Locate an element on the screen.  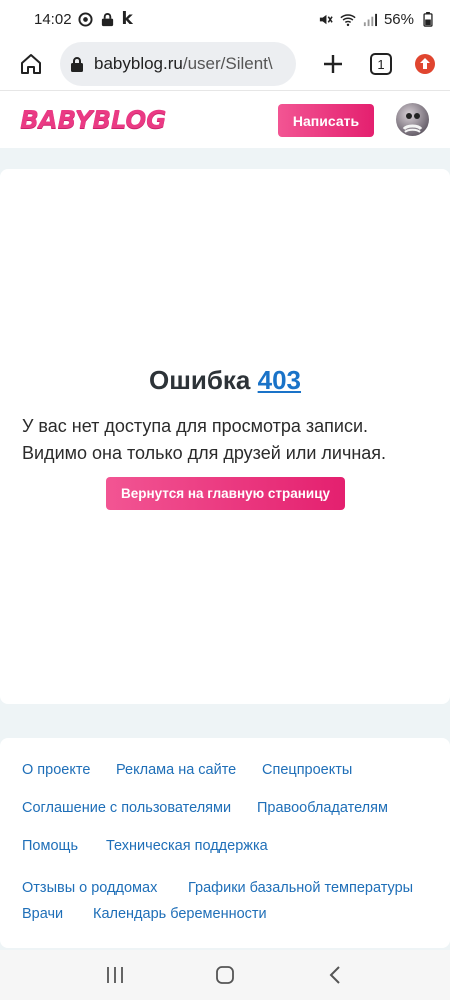
url-text: babyblog.ru/user/Silent\ is located at coordinates (183, 64).